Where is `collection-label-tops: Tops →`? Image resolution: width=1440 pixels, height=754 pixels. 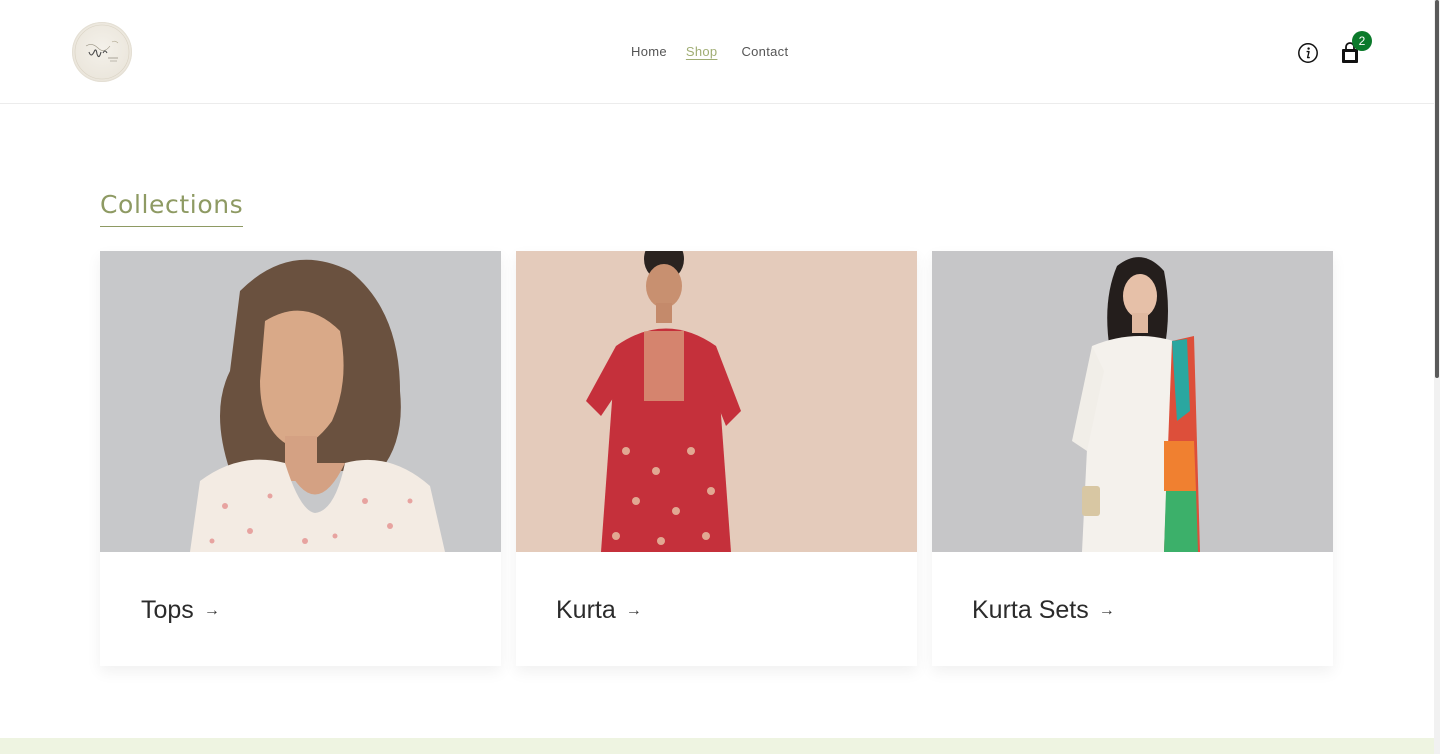 collection-label-tops: Tops → is located at coordinates (180, 610).